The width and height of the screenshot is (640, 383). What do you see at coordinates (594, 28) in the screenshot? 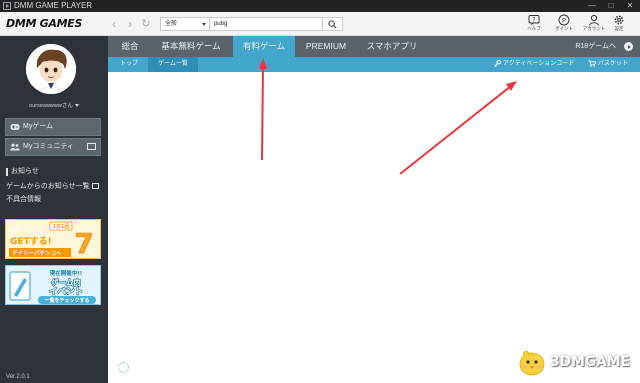
I see `account-label: アカウント` at bounding box center [594, 28].